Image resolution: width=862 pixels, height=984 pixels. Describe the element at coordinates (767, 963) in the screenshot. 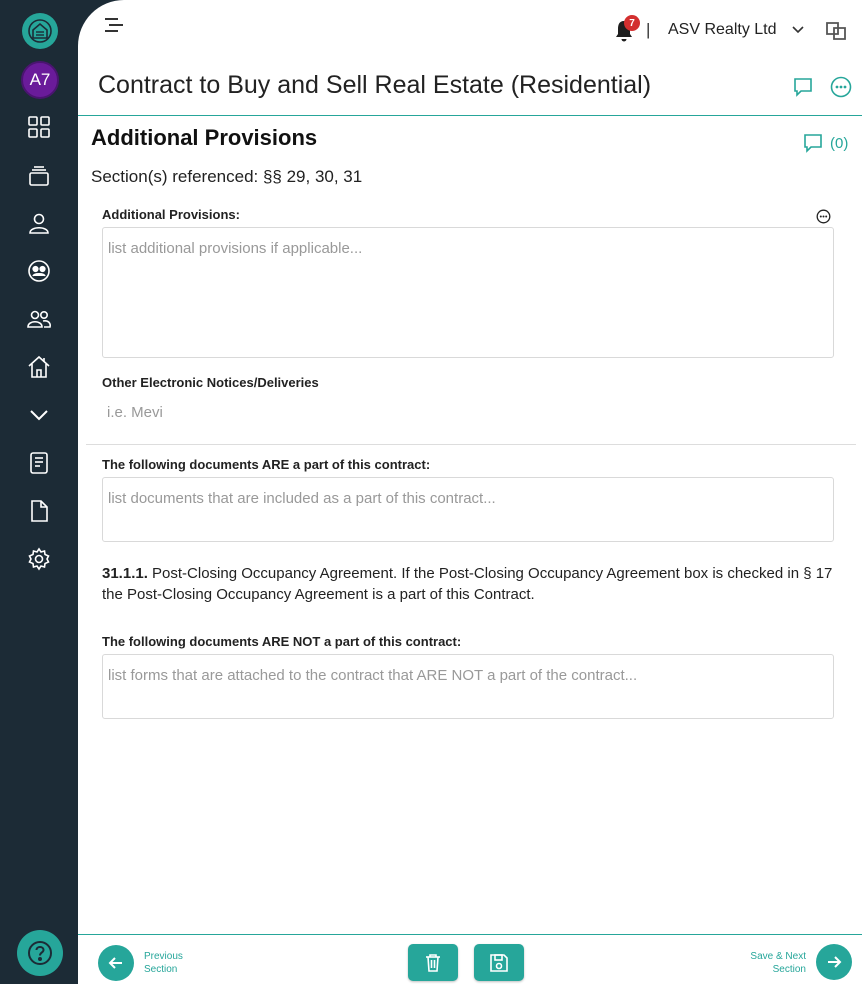

I see `save-next-label: Save & Next Section` at that location.